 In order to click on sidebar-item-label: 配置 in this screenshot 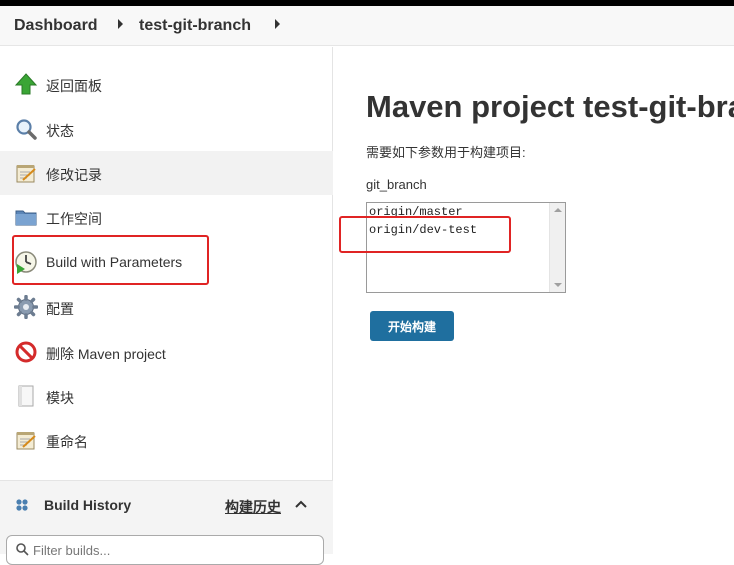, I will do `click(60, 309)`.